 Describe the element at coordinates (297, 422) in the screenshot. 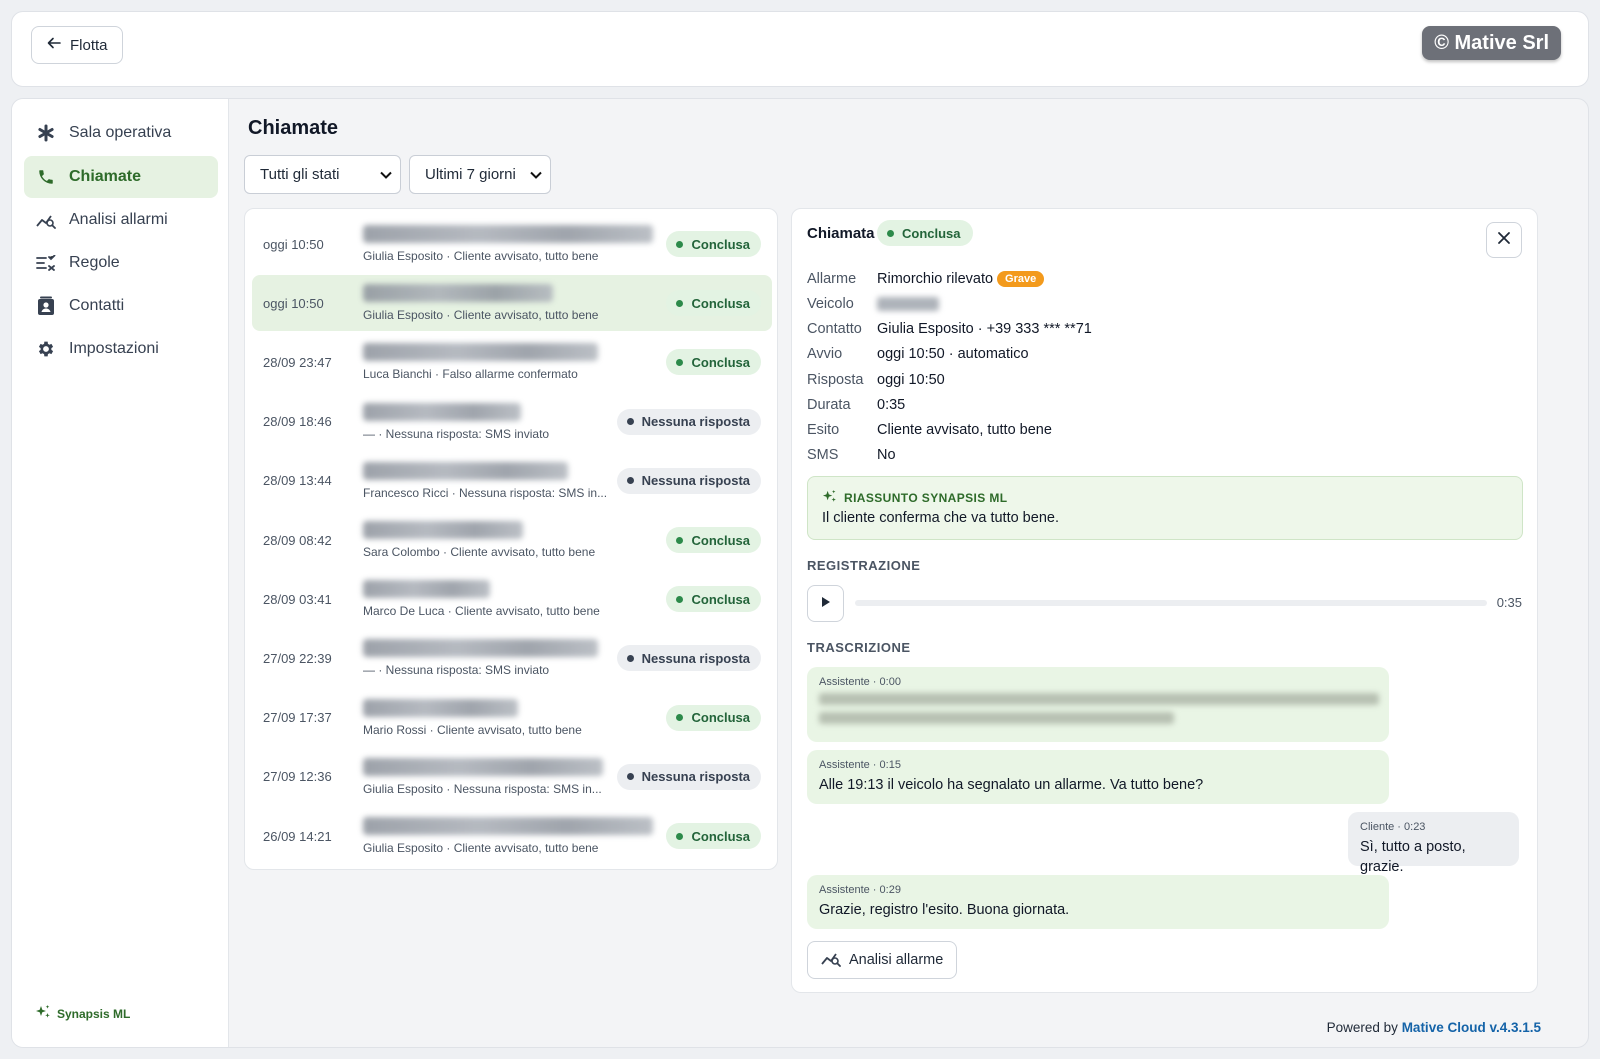

I see `call-time: 28/09 18:46` at that location.